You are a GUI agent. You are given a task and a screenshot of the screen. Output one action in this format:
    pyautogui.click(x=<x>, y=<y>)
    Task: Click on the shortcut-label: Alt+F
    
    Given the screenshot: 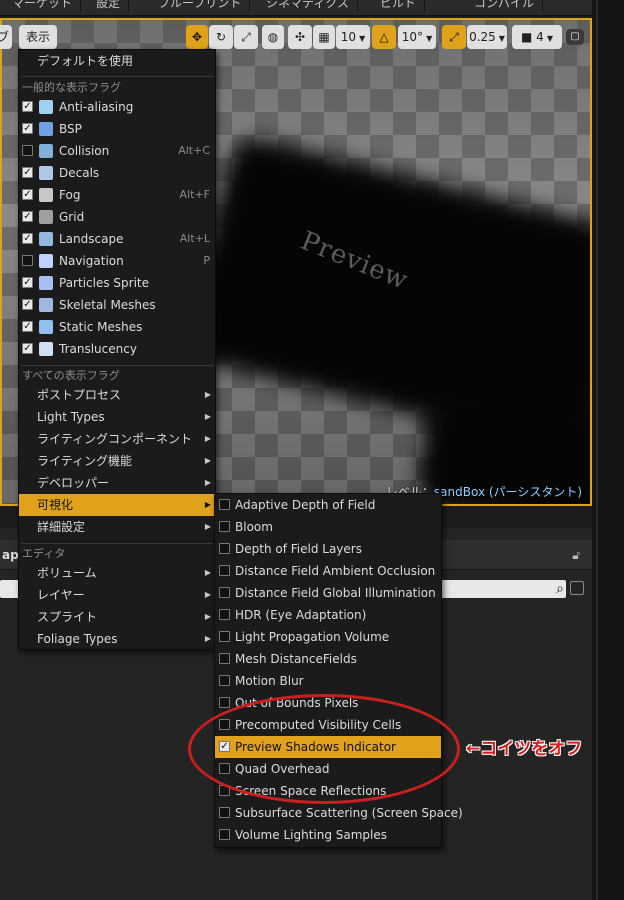 What is the action you would take?
    pyautogui.click(x=194, y=194)
    